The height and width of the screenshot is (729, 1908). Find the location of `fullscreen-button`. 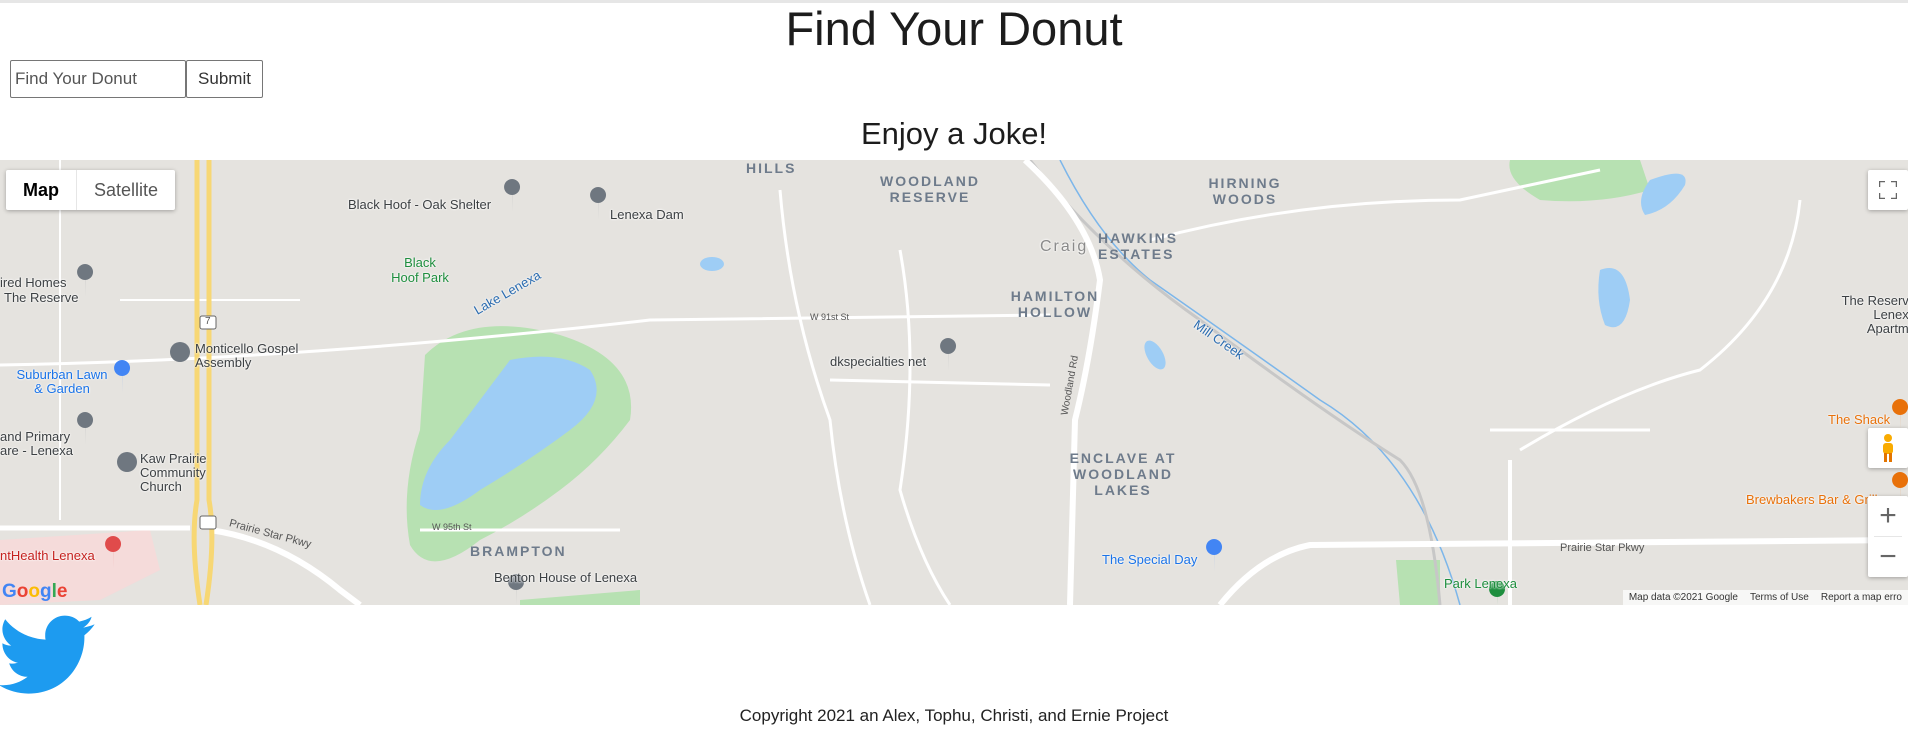

fullscreen-button is located at coordinates (1888, 190).